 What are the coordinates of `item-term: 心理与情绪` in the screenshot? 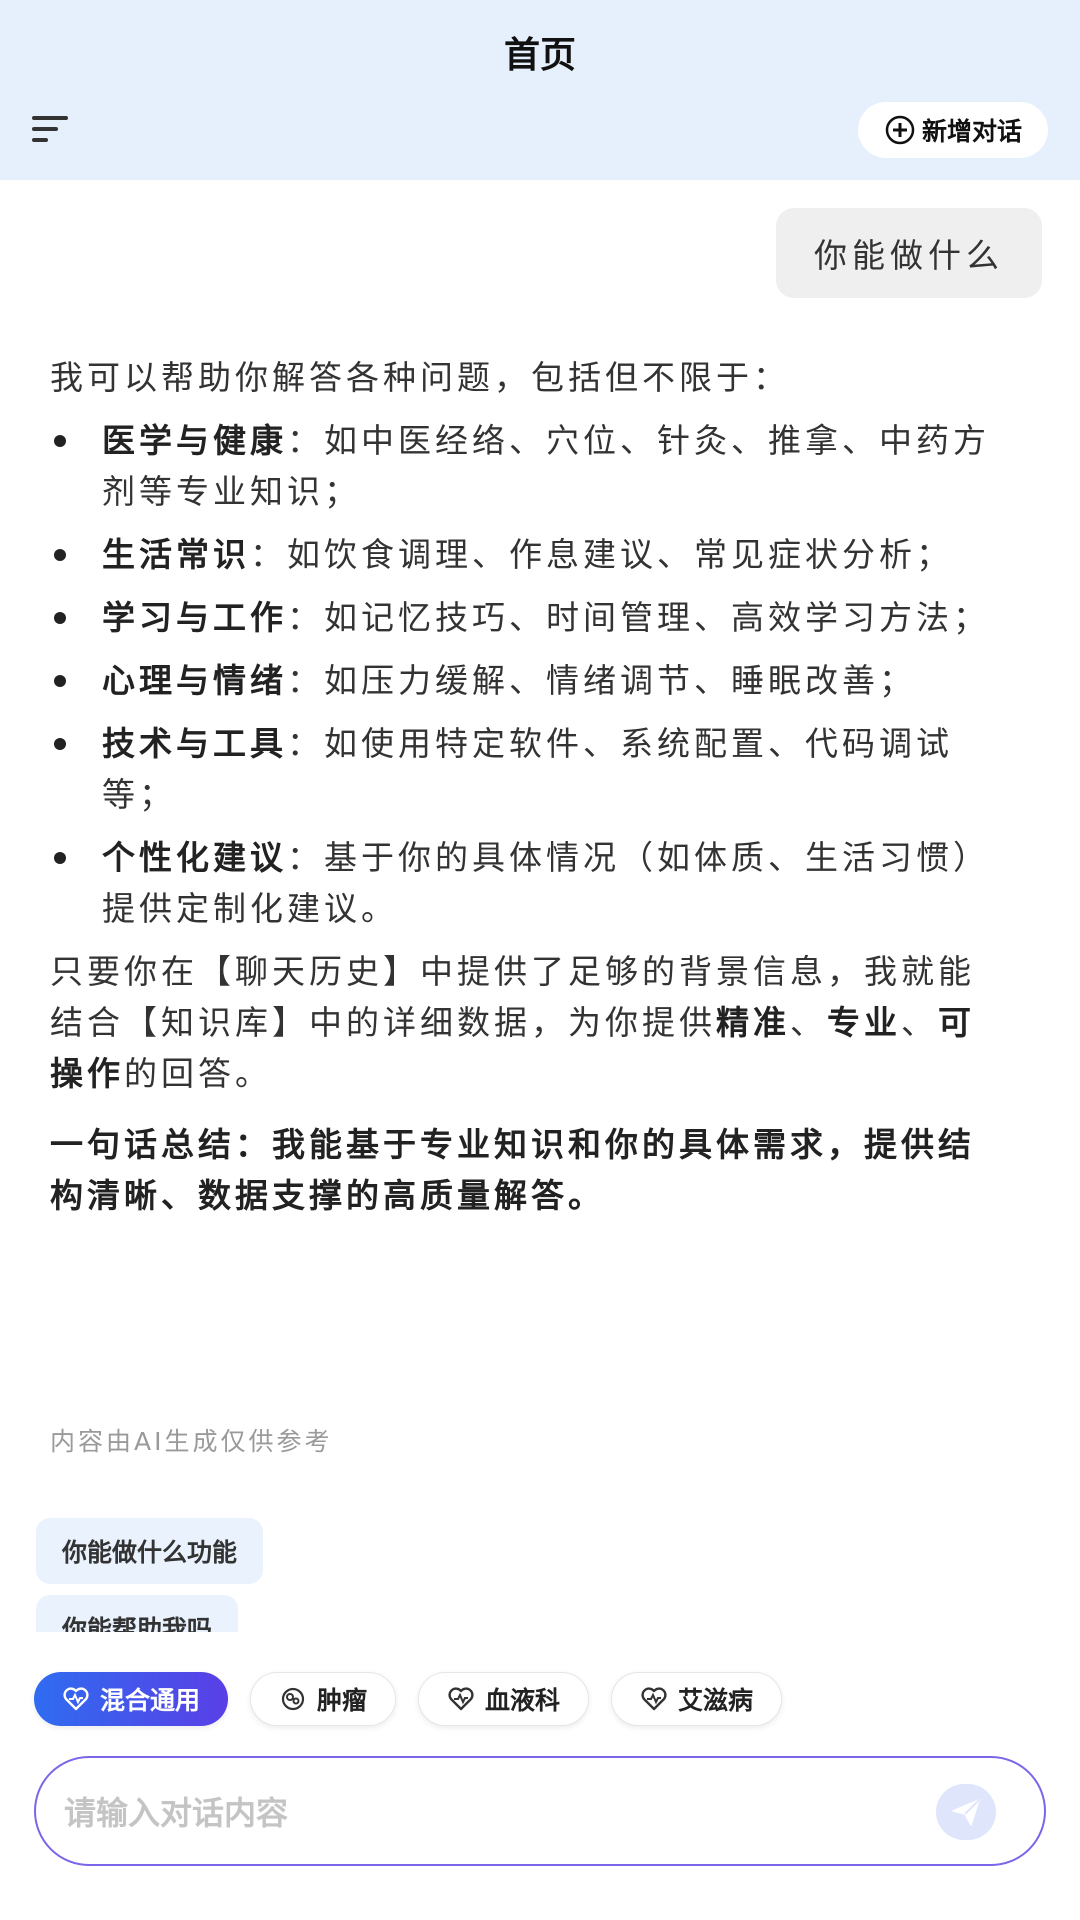 It's located at (194, 680).